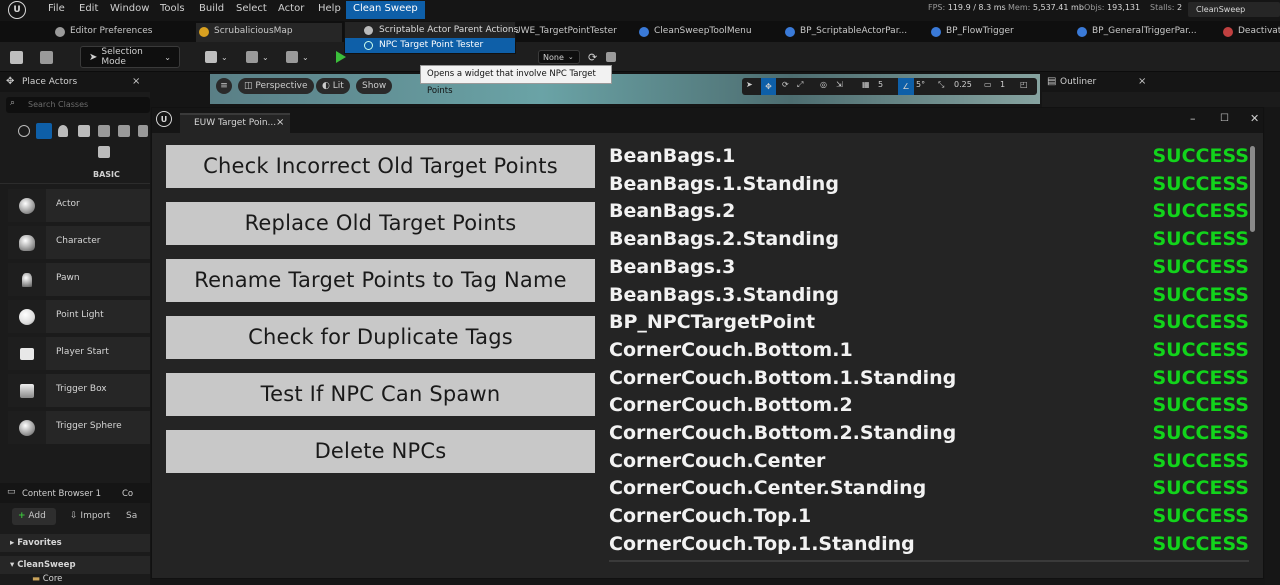 This screenshot has height=585, width=1280. I want to click on actor-item-point-light: Point Light, so click(79, 316).